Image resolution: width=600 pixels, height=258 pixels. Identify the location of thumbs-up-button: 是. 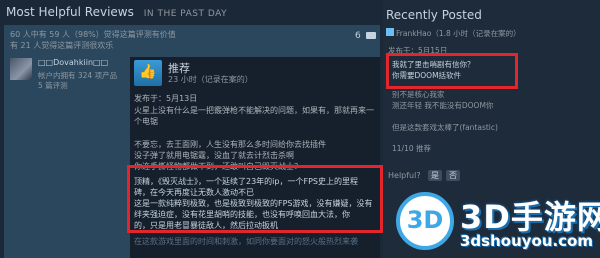
(435, 175).